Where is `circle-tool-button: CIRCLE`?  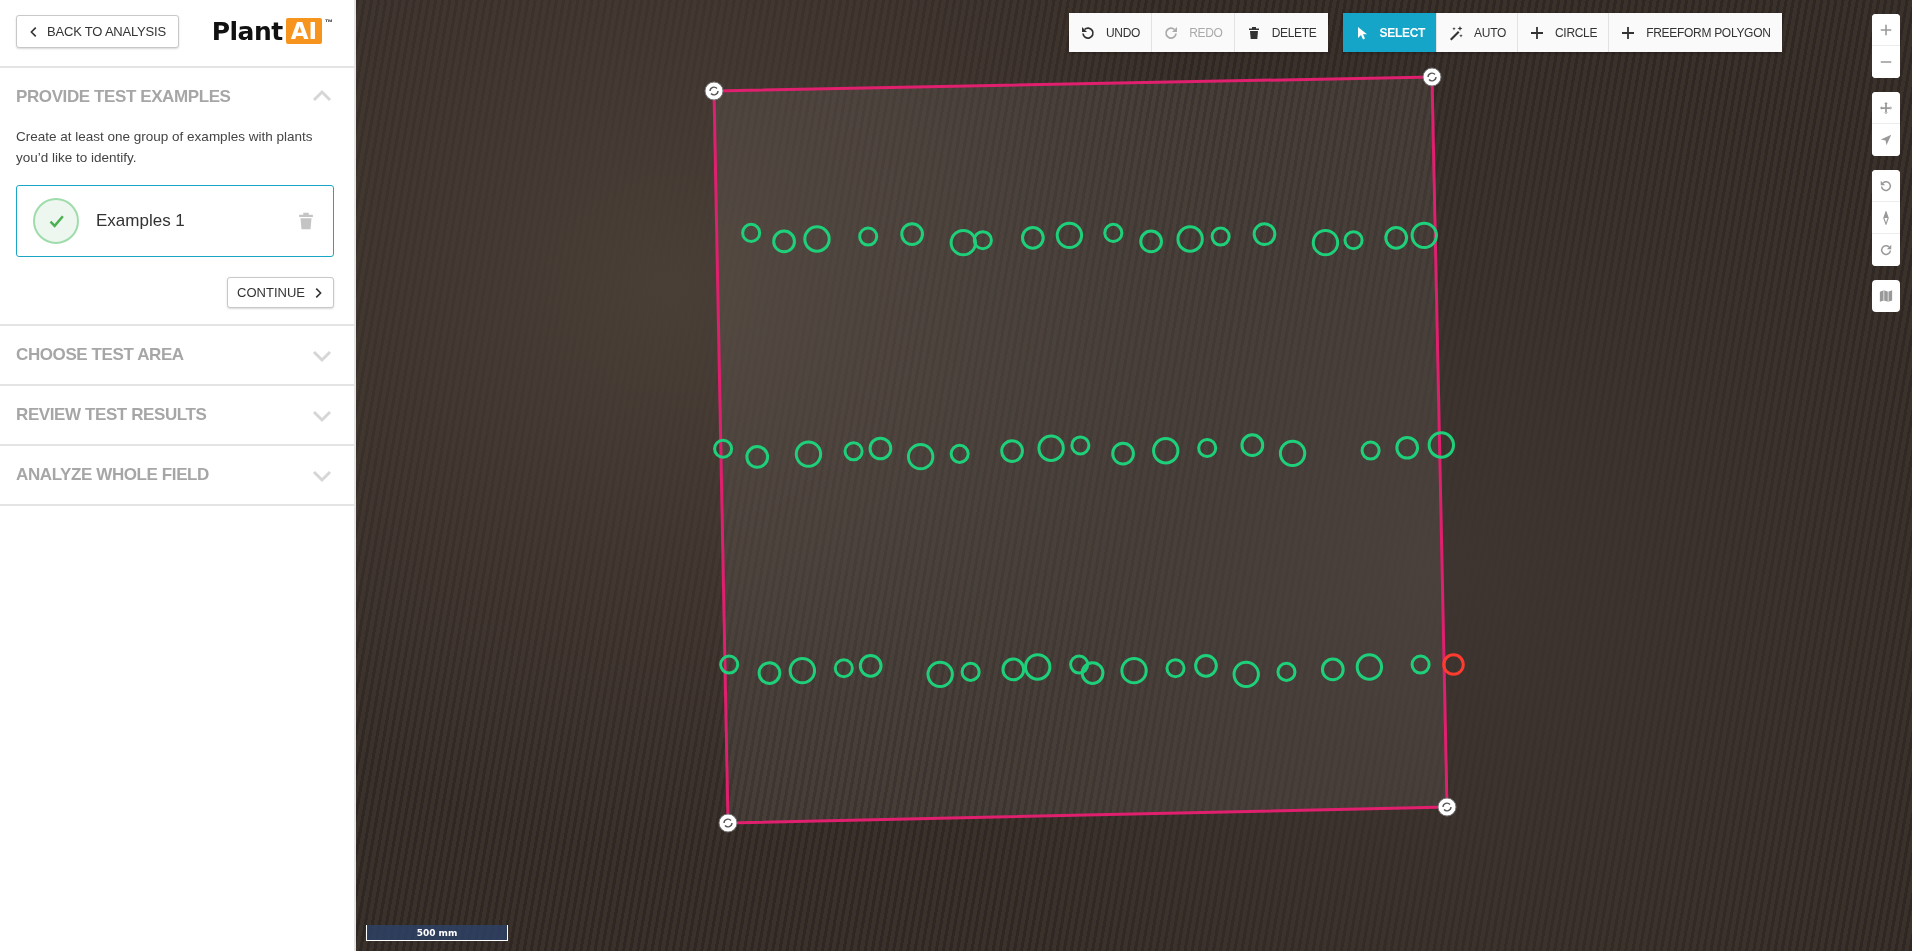 circle-tool-button: CIRCLE is located at coordinates (1564, 32).